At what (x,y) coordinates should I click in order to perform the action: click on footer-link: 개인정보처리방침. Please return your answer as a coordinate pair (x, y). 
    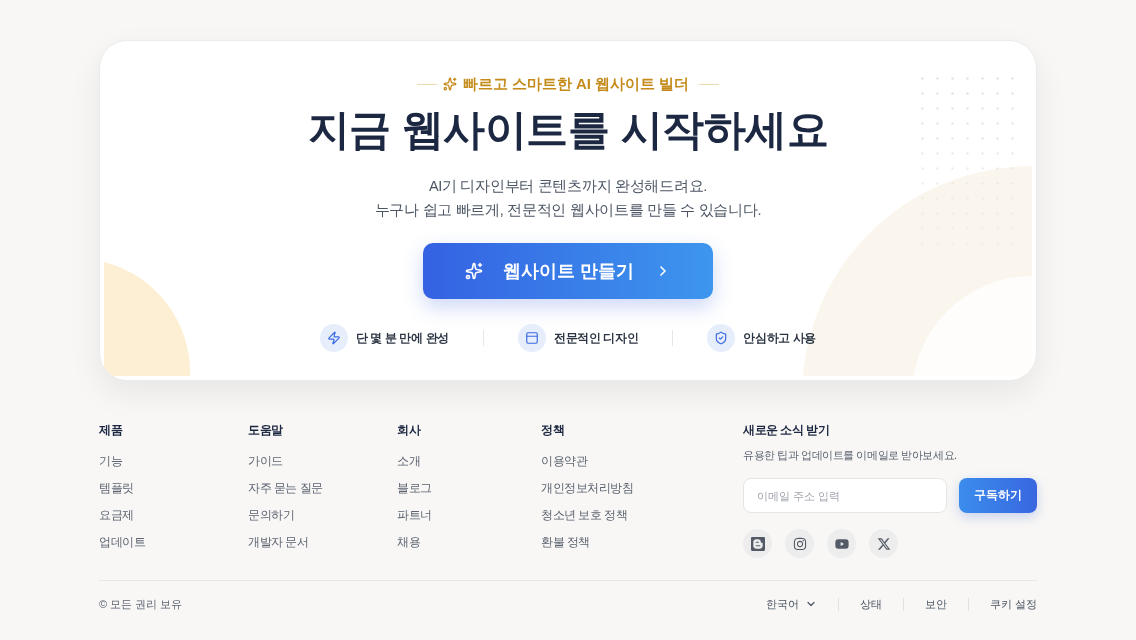
    Looking at the image, I should click on (587, 488).